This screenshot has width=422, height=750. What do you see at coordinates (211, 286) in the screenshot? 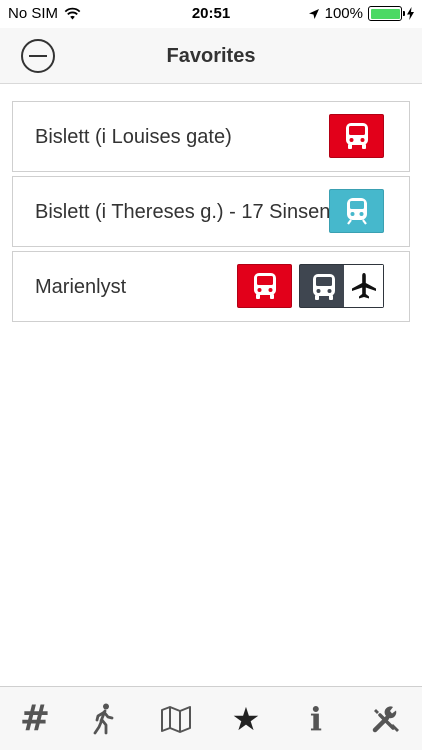
I see `favorite-row: Marienlyst` at bounding box center [211, 286].